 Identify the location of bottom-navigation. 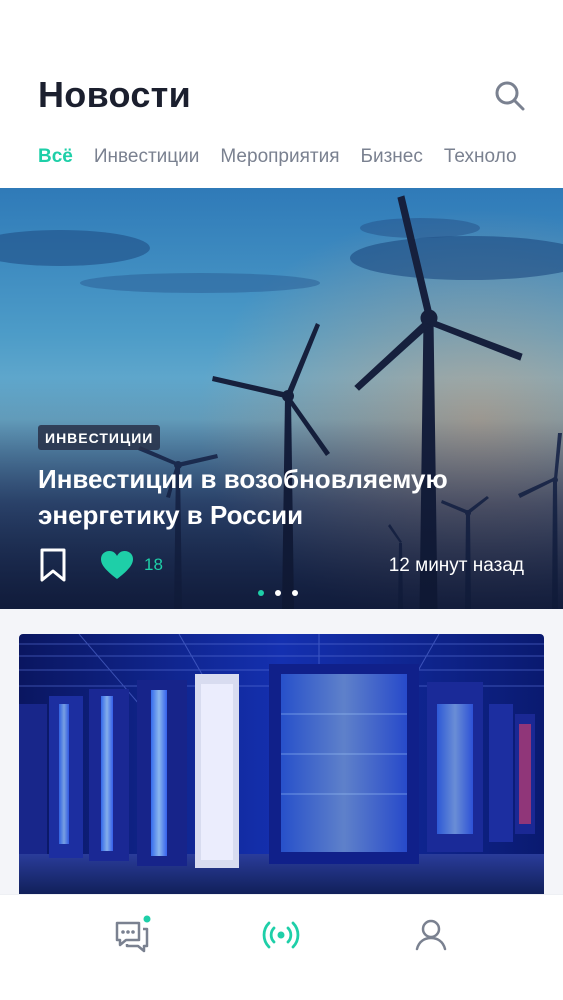
(281, 947).